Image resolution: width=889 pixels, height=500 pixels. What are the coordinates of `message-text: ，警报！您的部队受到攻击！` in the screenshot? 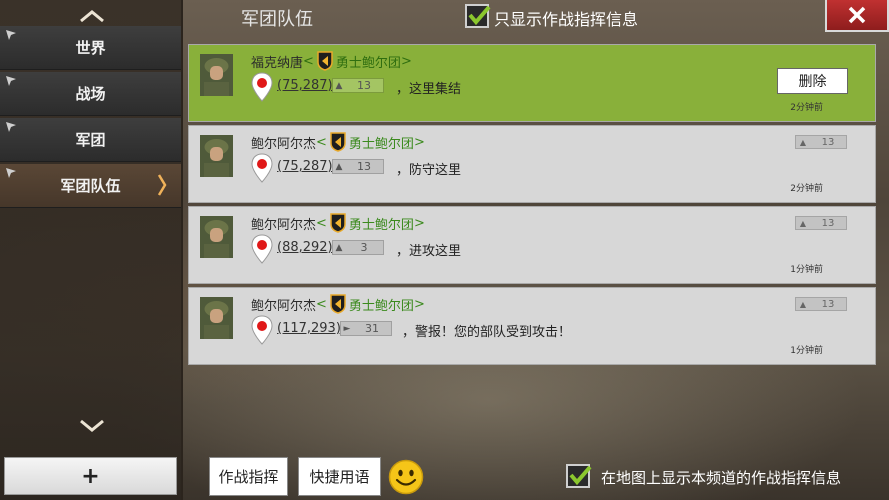 It's located at (487, 332).